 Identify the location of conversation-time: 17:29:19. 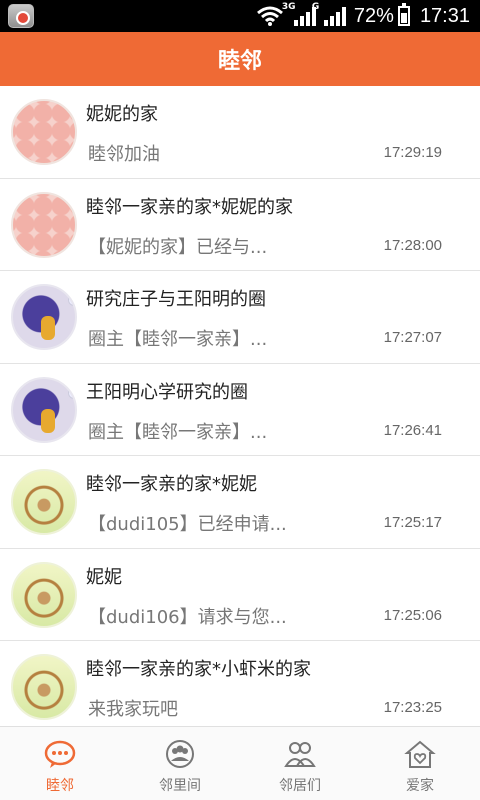
(412, 152).